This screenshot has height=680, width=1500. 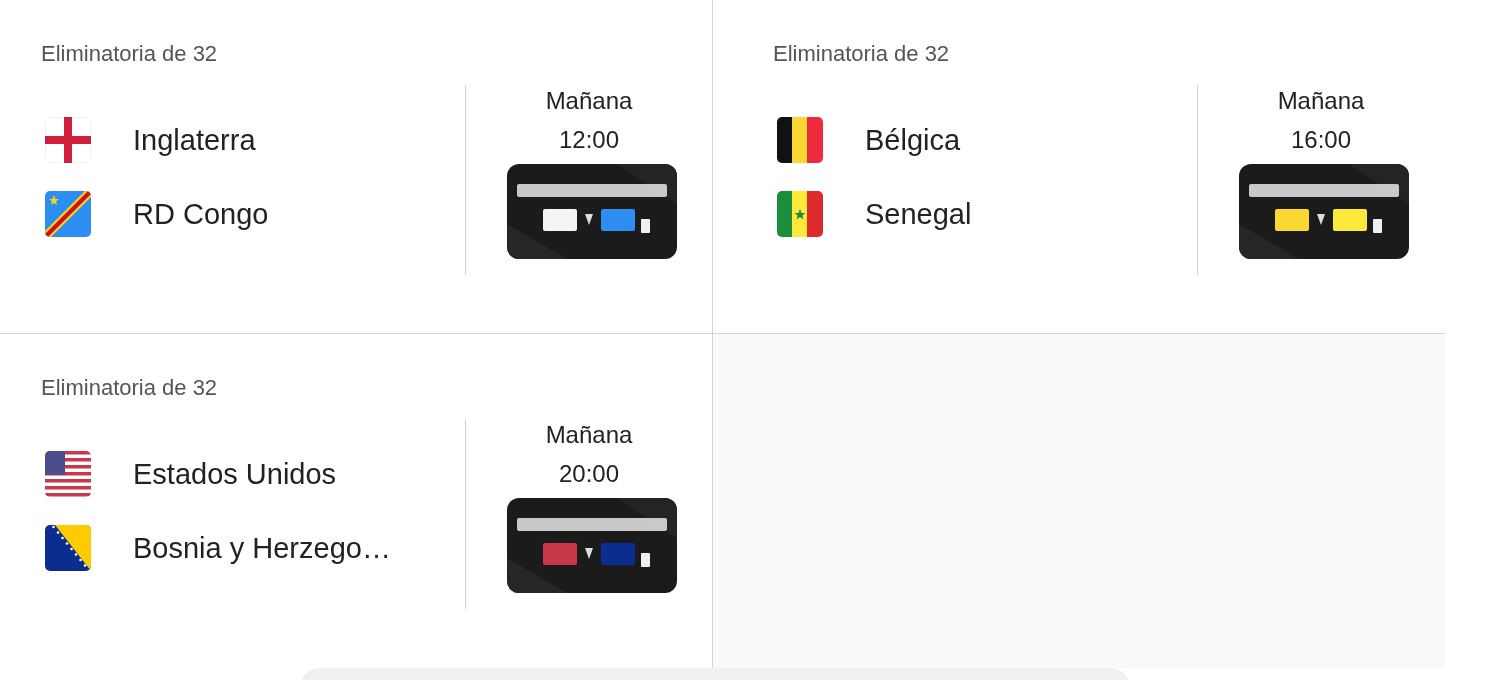 What do you see at coordinates (589, 140) in the screenshot?
I see `match-time: 12:00` at bounding box center [589, 140].